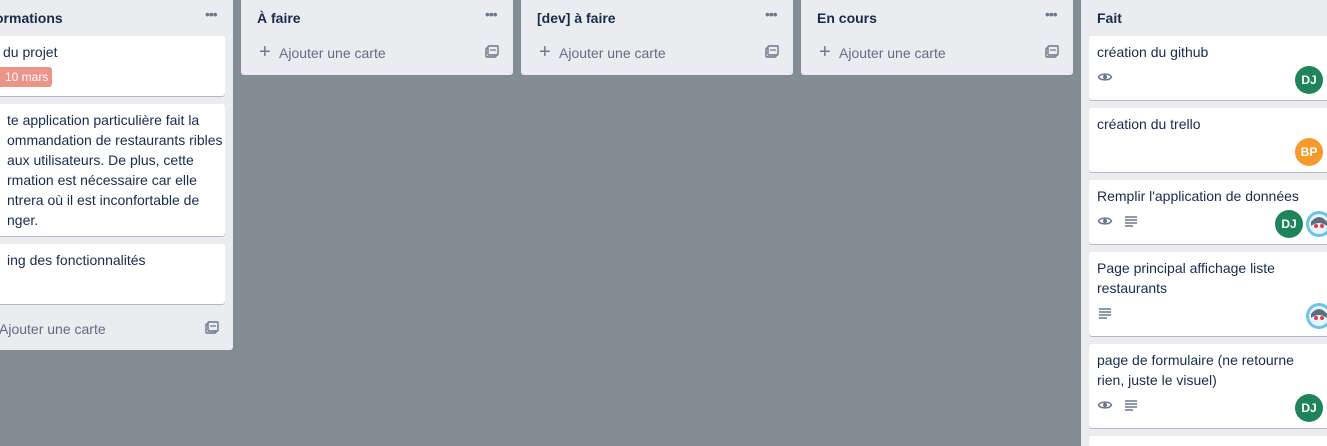  I want to click on list-title: À faire, so click(279, 18).